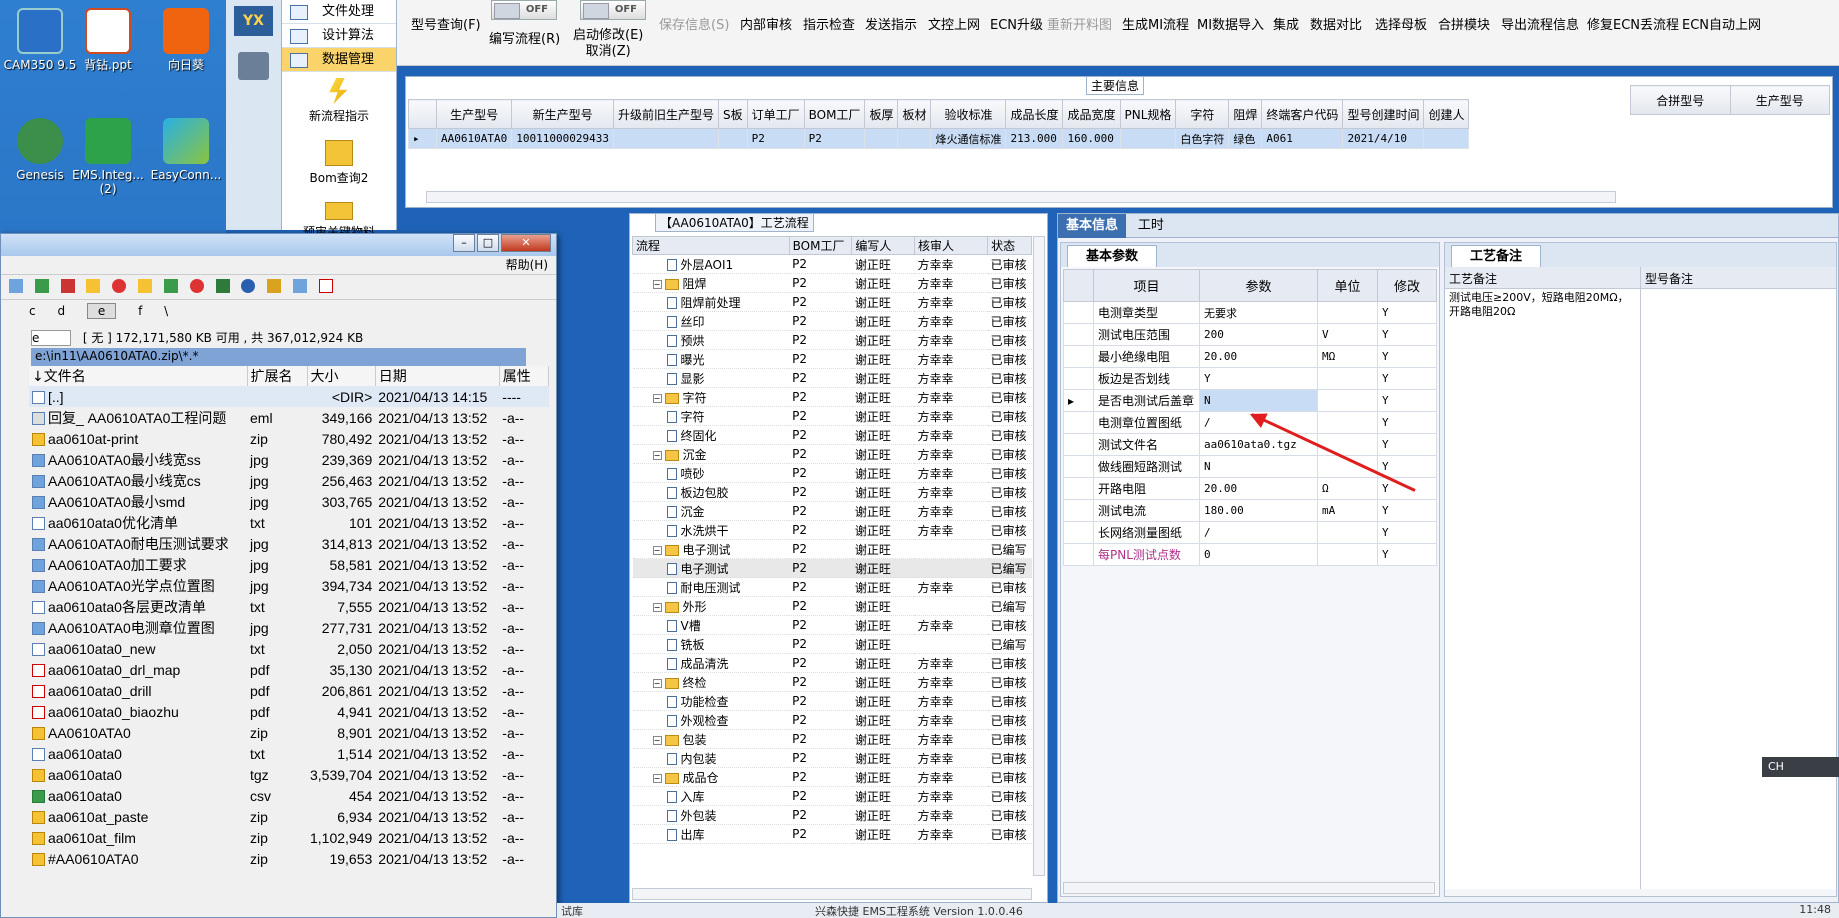  I want to click on main-col-9: 成品长度, so click(1034, 114).